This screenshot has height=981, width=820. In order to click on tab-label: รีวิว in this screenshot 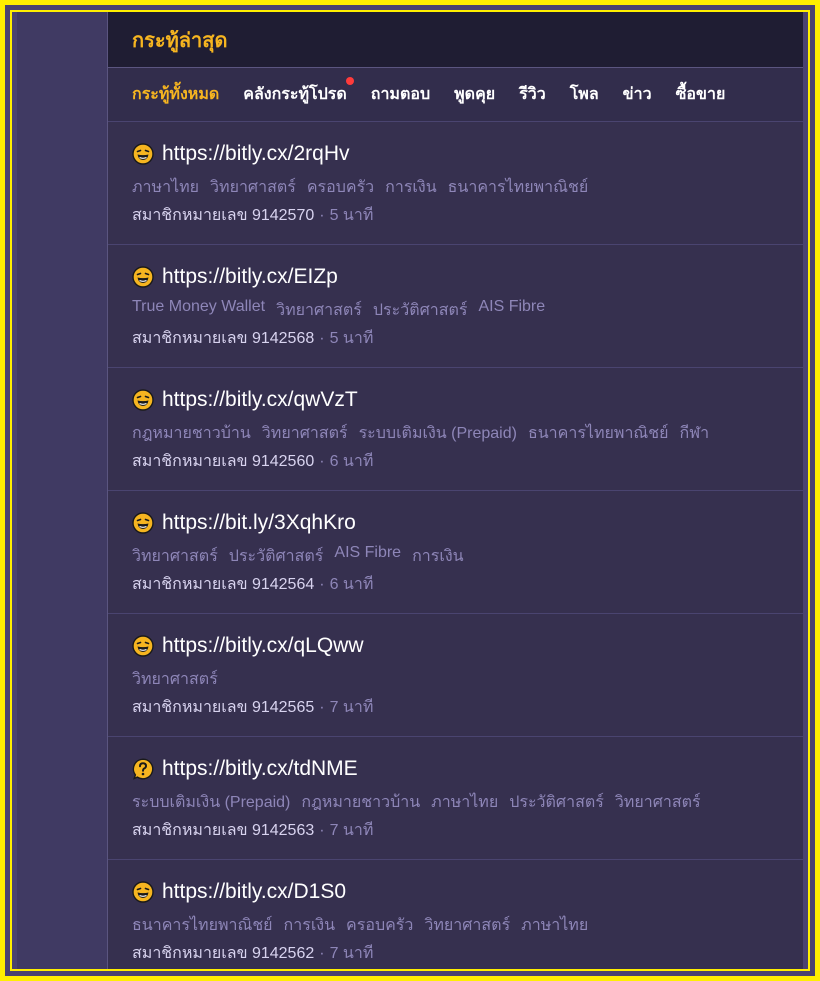, I will do `click(532, 94)`.